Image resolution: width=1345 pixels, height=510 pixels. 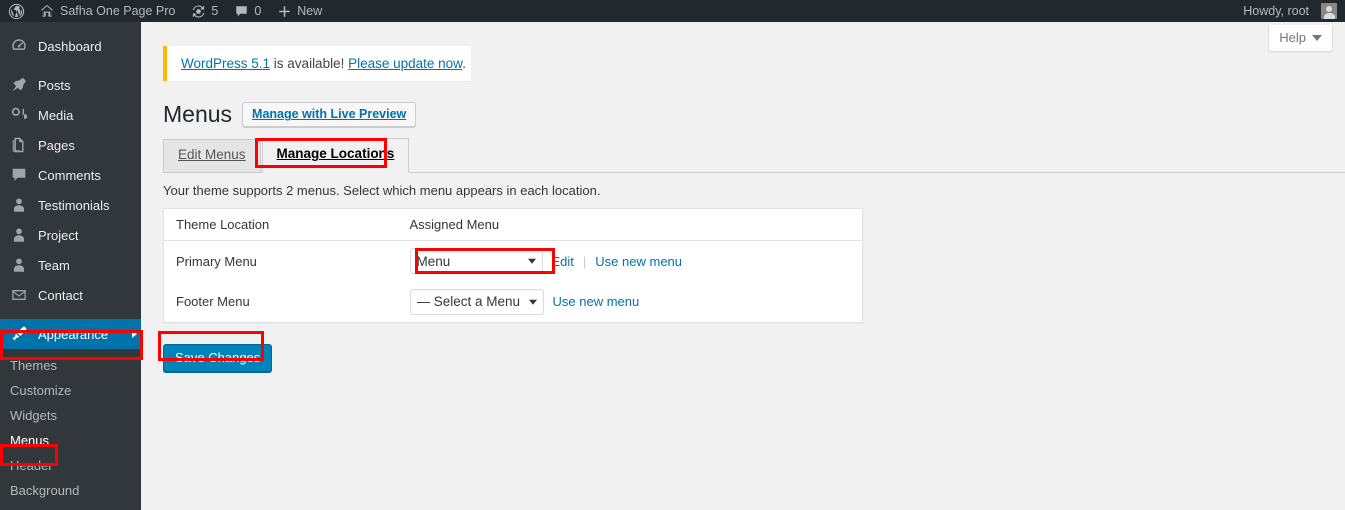 I want to click on sidebar-item-team: Team, so click(x=70, y=265).